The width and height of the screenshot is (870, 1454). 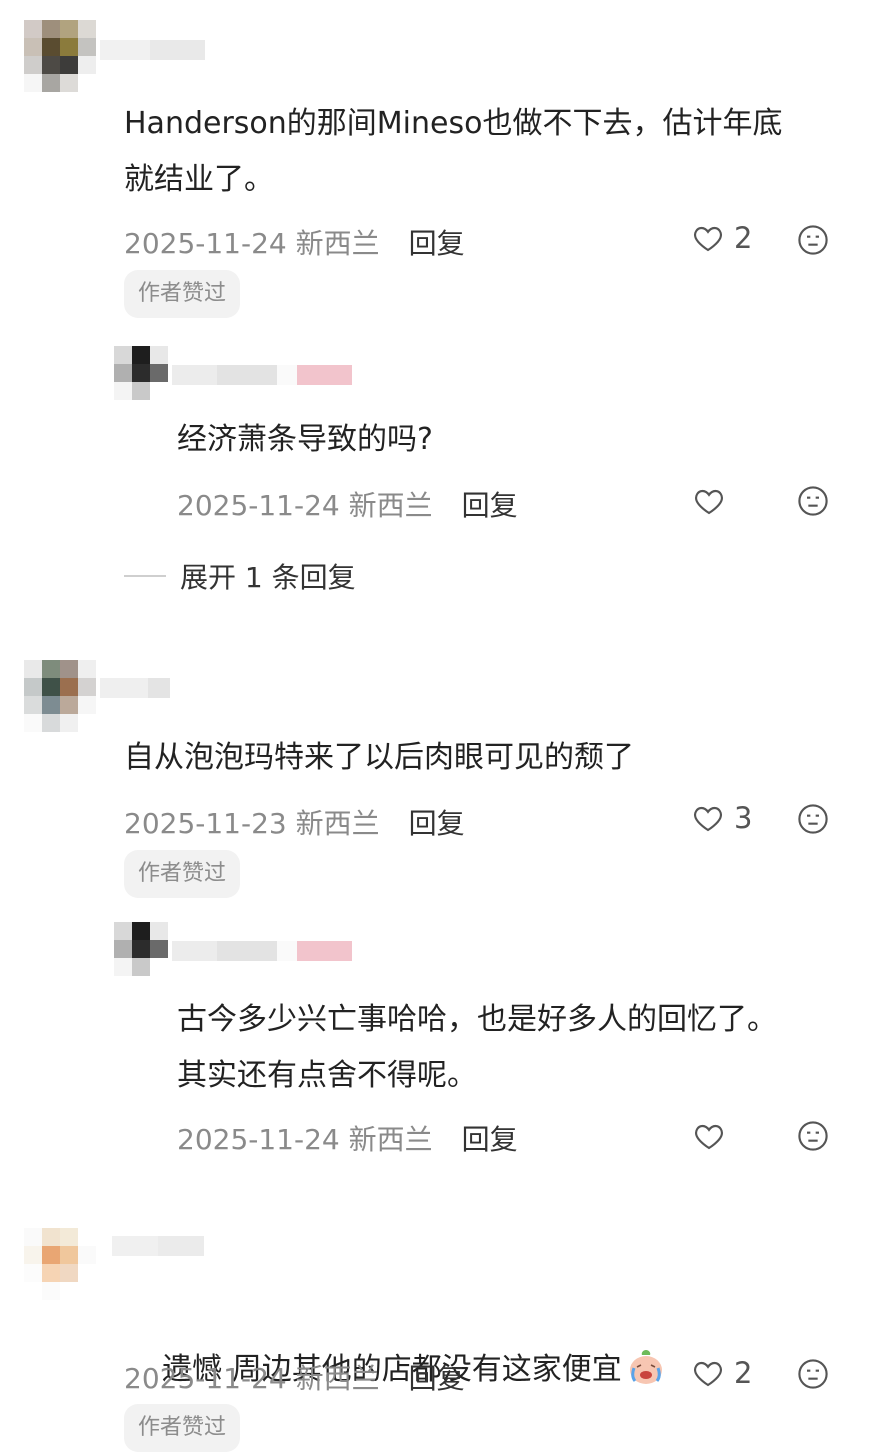 I want to click on avatar, so click(x=60, y=1264).